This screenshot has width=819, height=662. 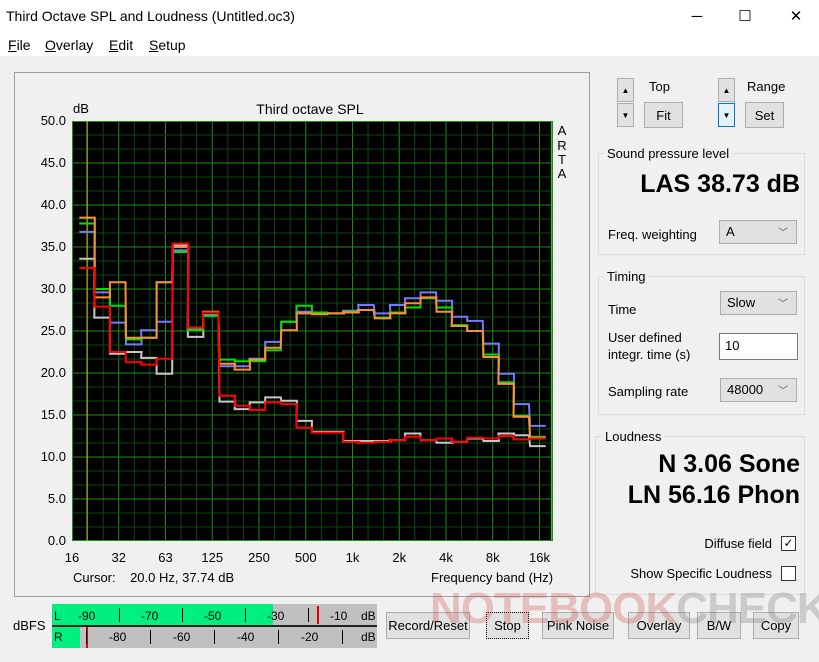 I want to click on y-tick-label: 35.0, so click(x=53, y=246).